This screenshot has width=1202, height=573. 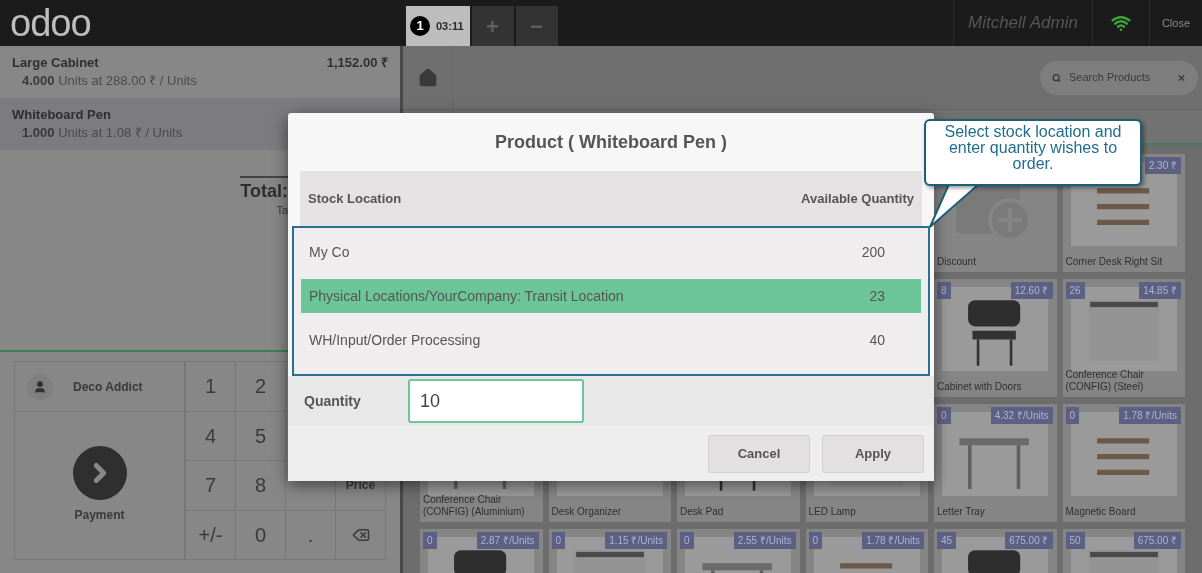 I want to click on product-card: 8 12.60 ₹ Cabinet with Doors, so click(x=995, y=338).